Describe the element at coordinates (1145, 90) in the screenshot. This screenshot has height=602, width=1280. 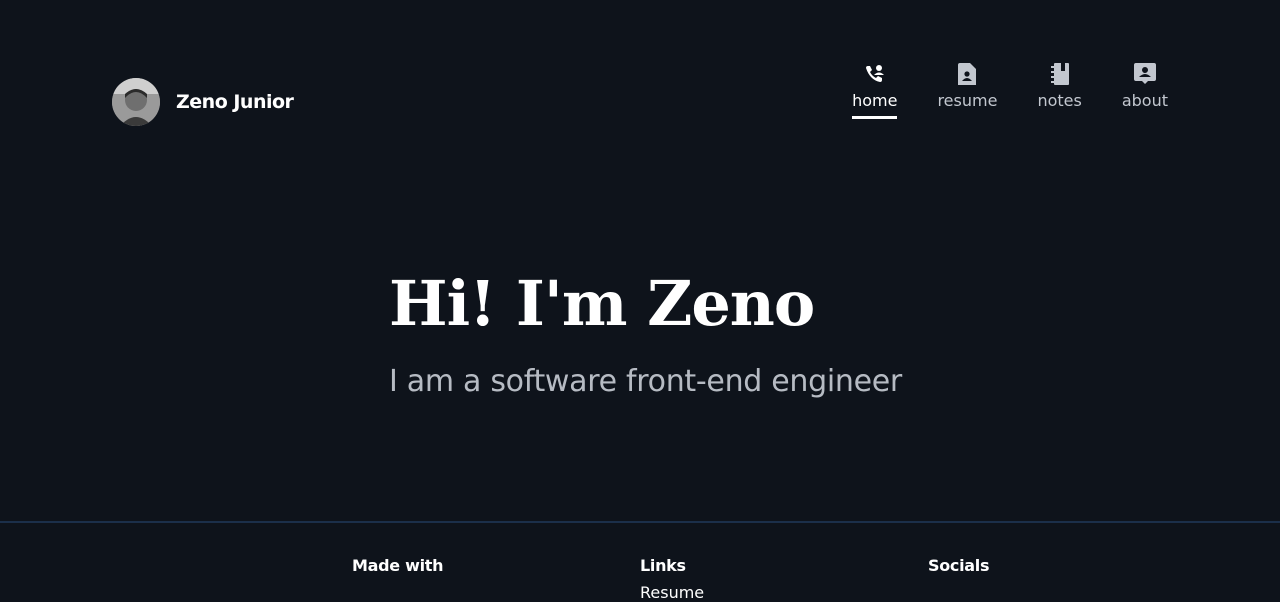
I see `nav-item-about: about` at that location.